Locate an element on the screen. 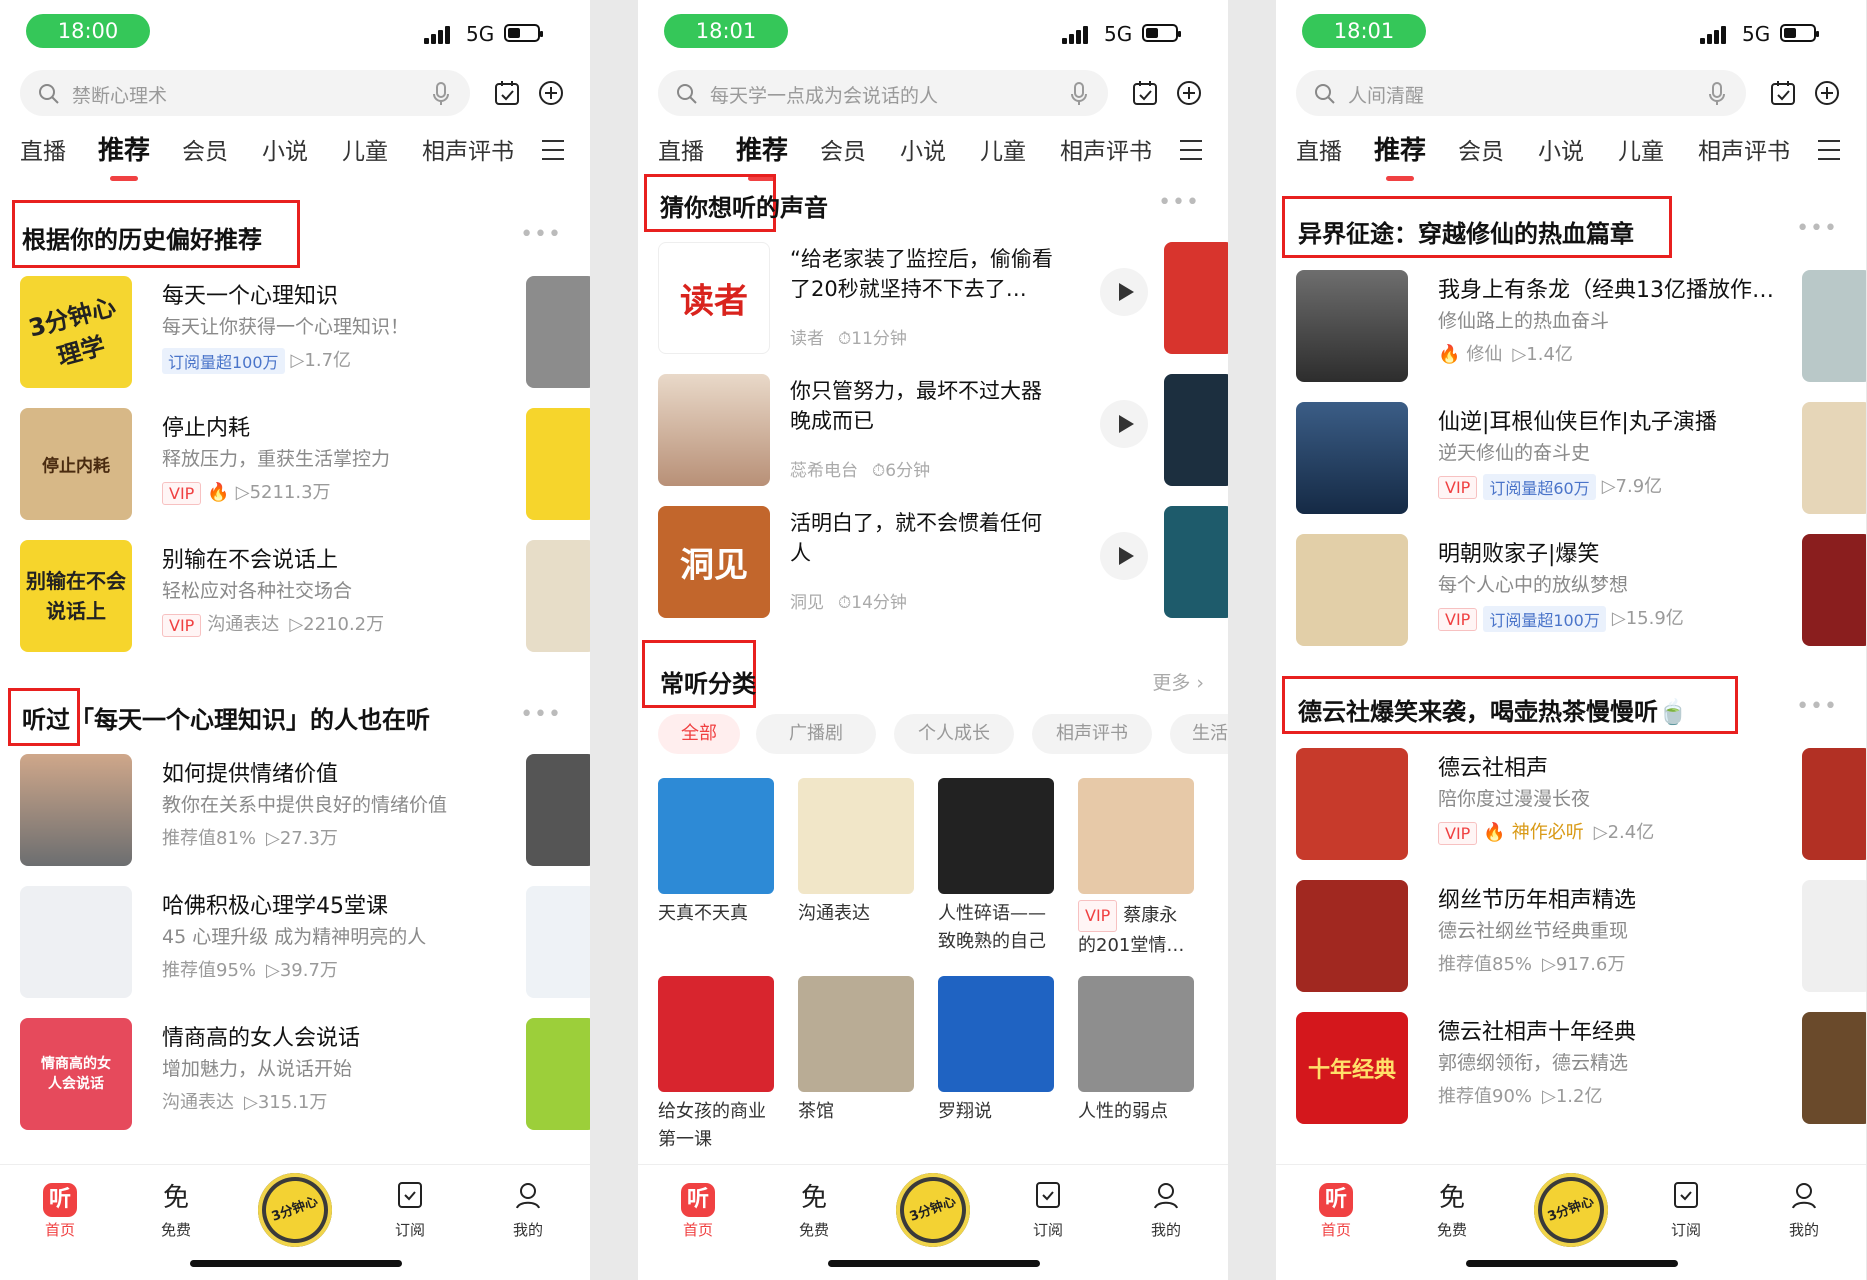 The height and width of the screenshot is (1280, 1867). search-bar: 禁断心理术 is located at coordinates (245, 93).